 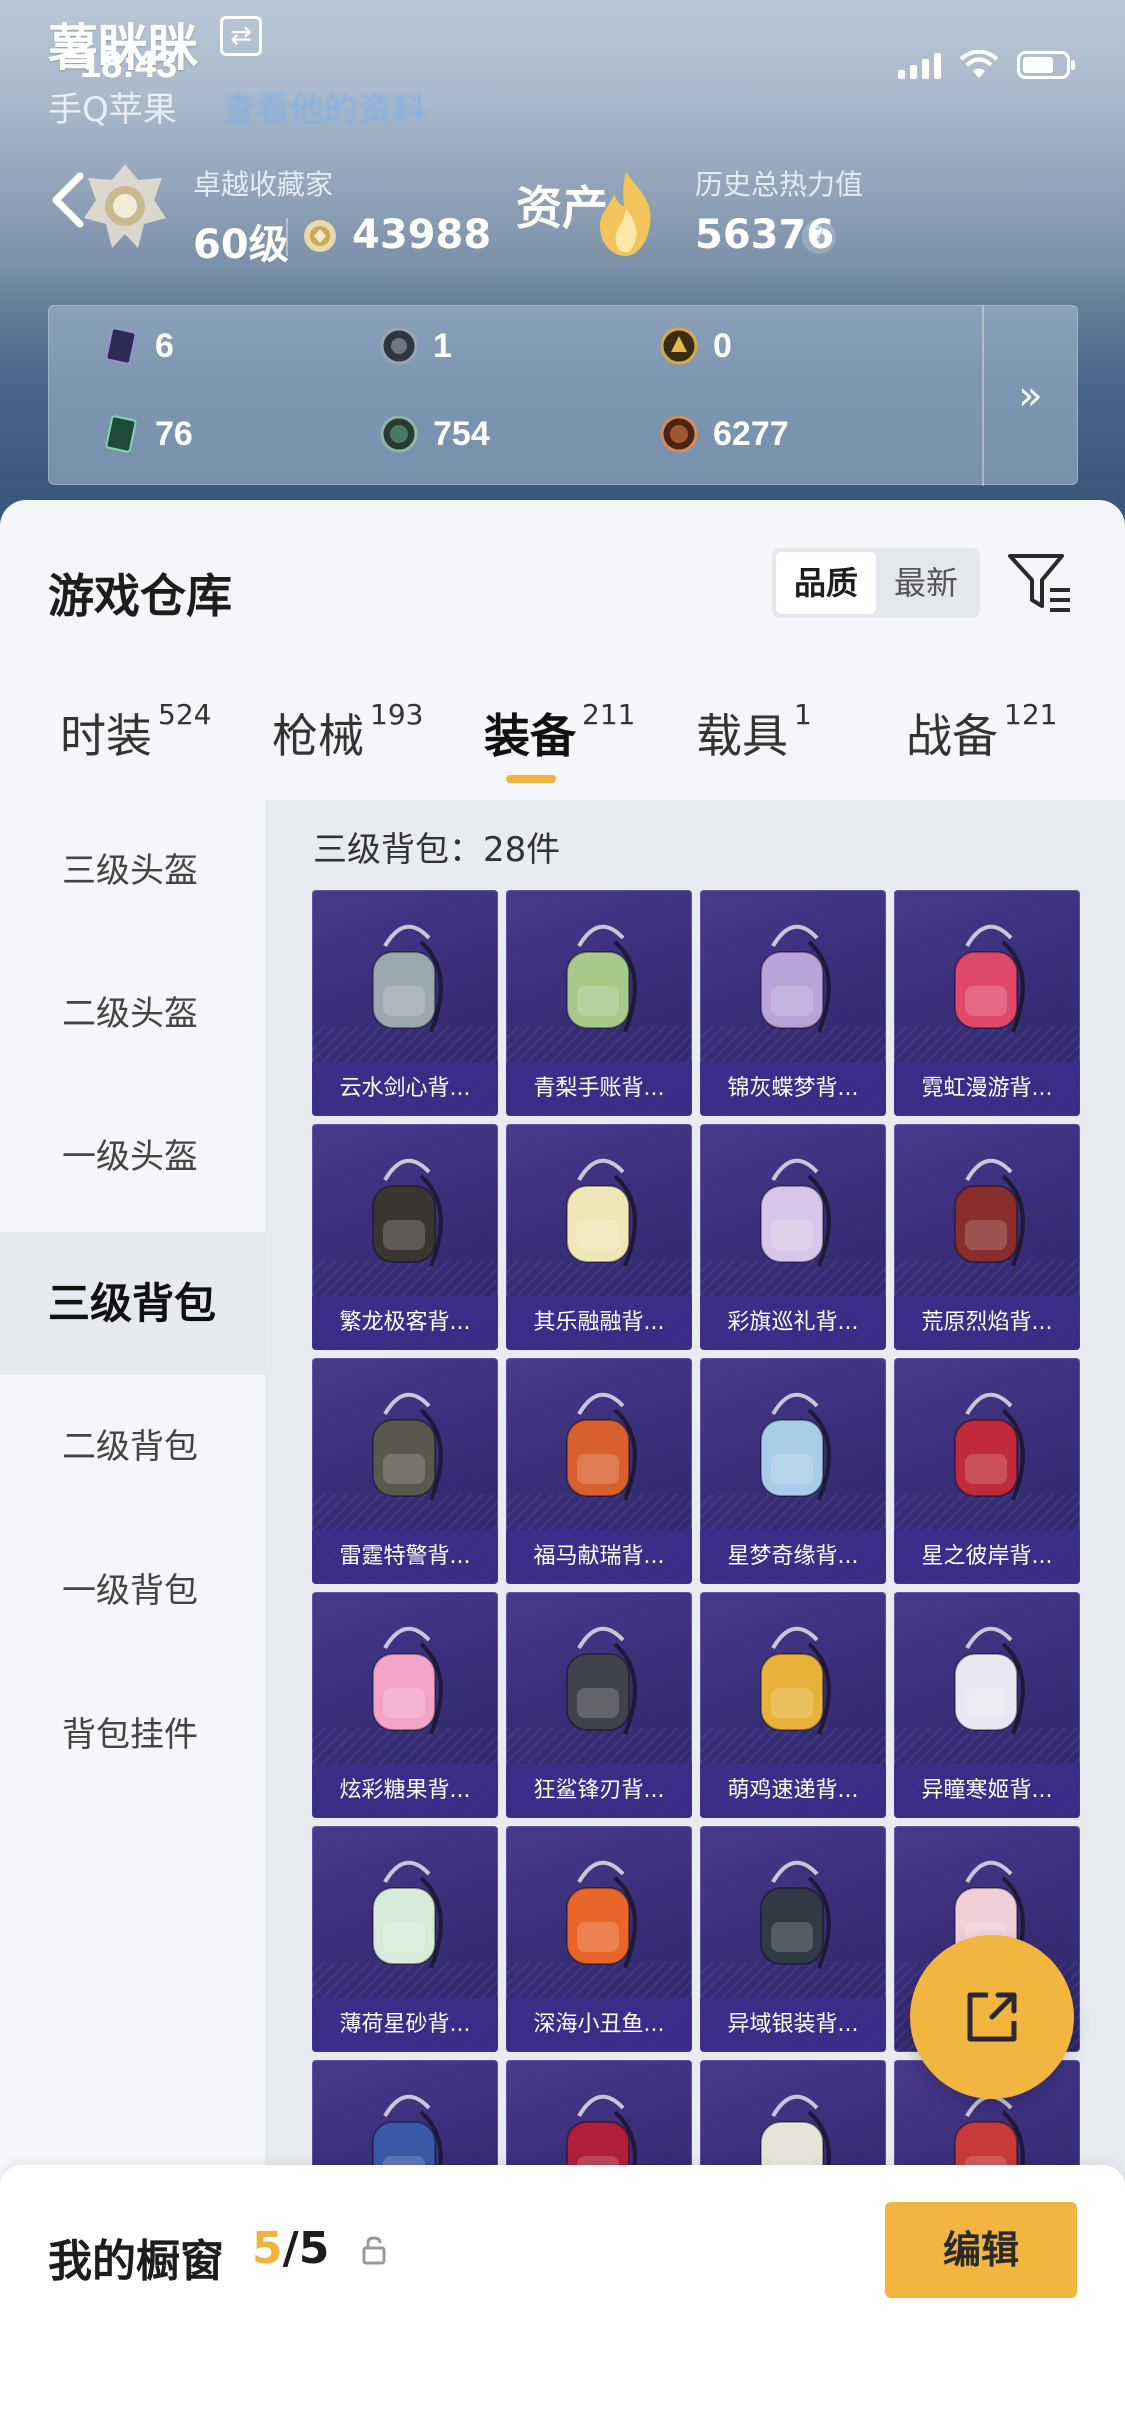 I want to click on tab-supplies: 战备 121, so click(x=981, y=732).